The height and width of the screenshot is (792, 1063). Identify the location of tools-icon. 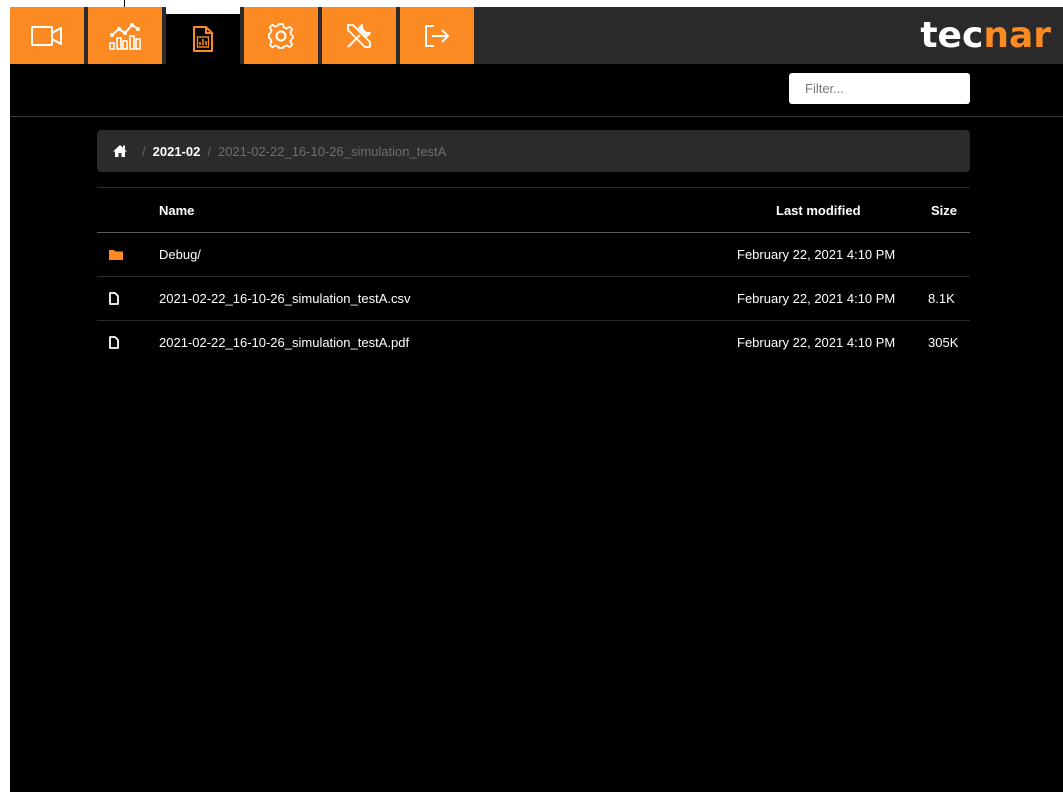
(359, 35).